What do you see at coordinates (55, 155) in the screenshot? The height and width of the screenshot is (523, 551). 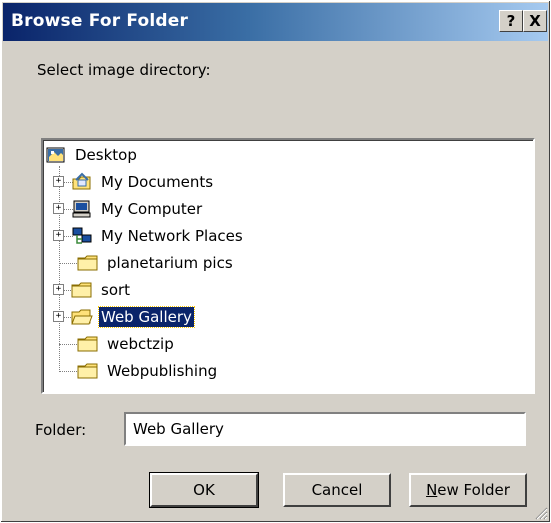 I see `desktop-icon` at bounding box center [55, 155].